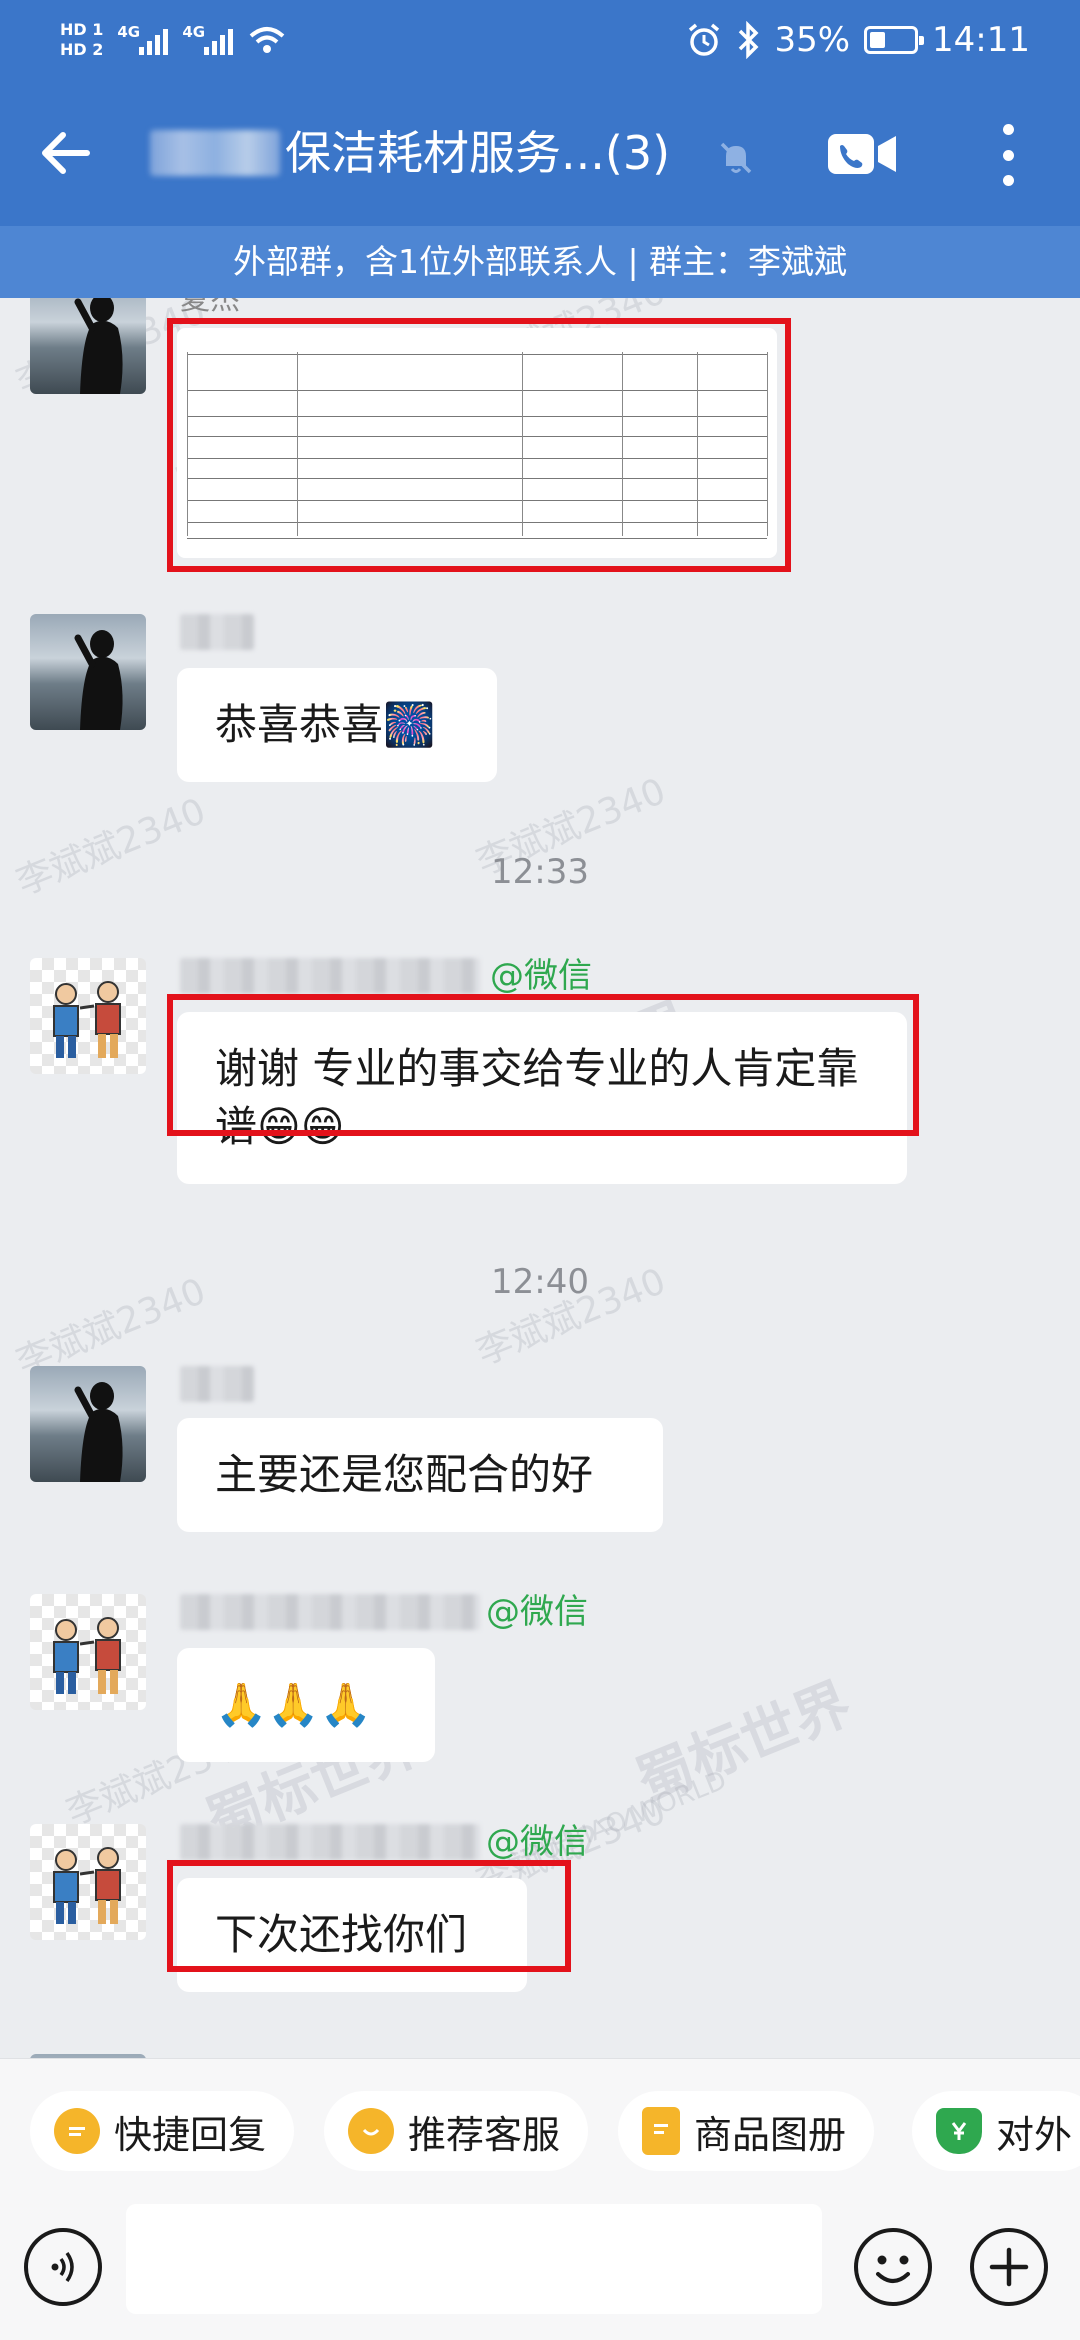 Image resolution: width=1080 pixels, height=2340 pixels. Describe the element at coordinates (704, 39) in the screenshot. I see `alarm-icon` at that location.